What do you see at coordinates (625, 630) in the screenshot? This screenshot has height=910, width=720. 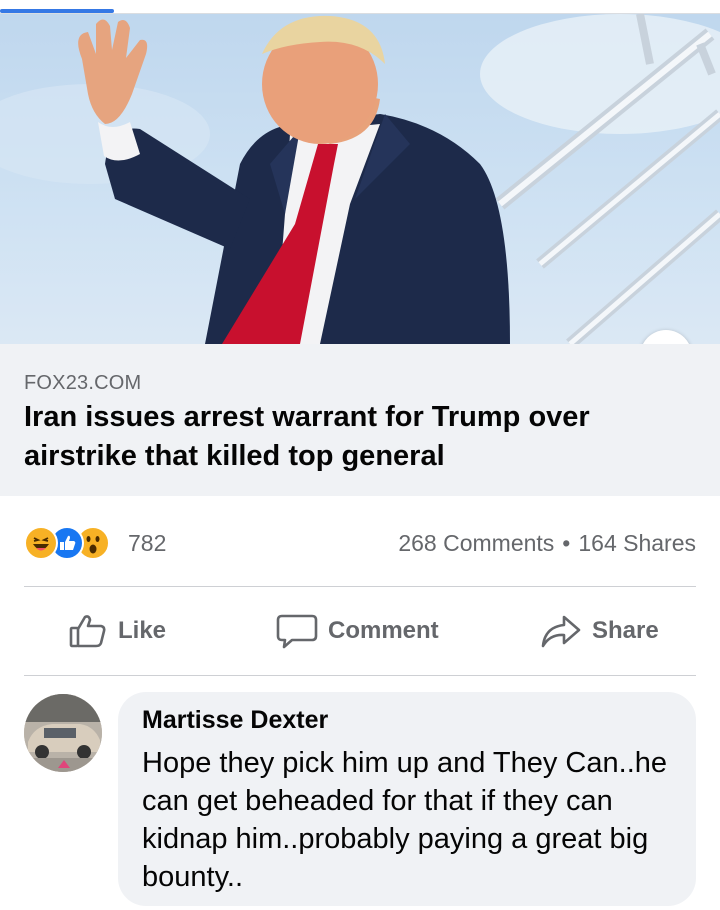 I see `share-label: Share` at bounding box center [625, 630].